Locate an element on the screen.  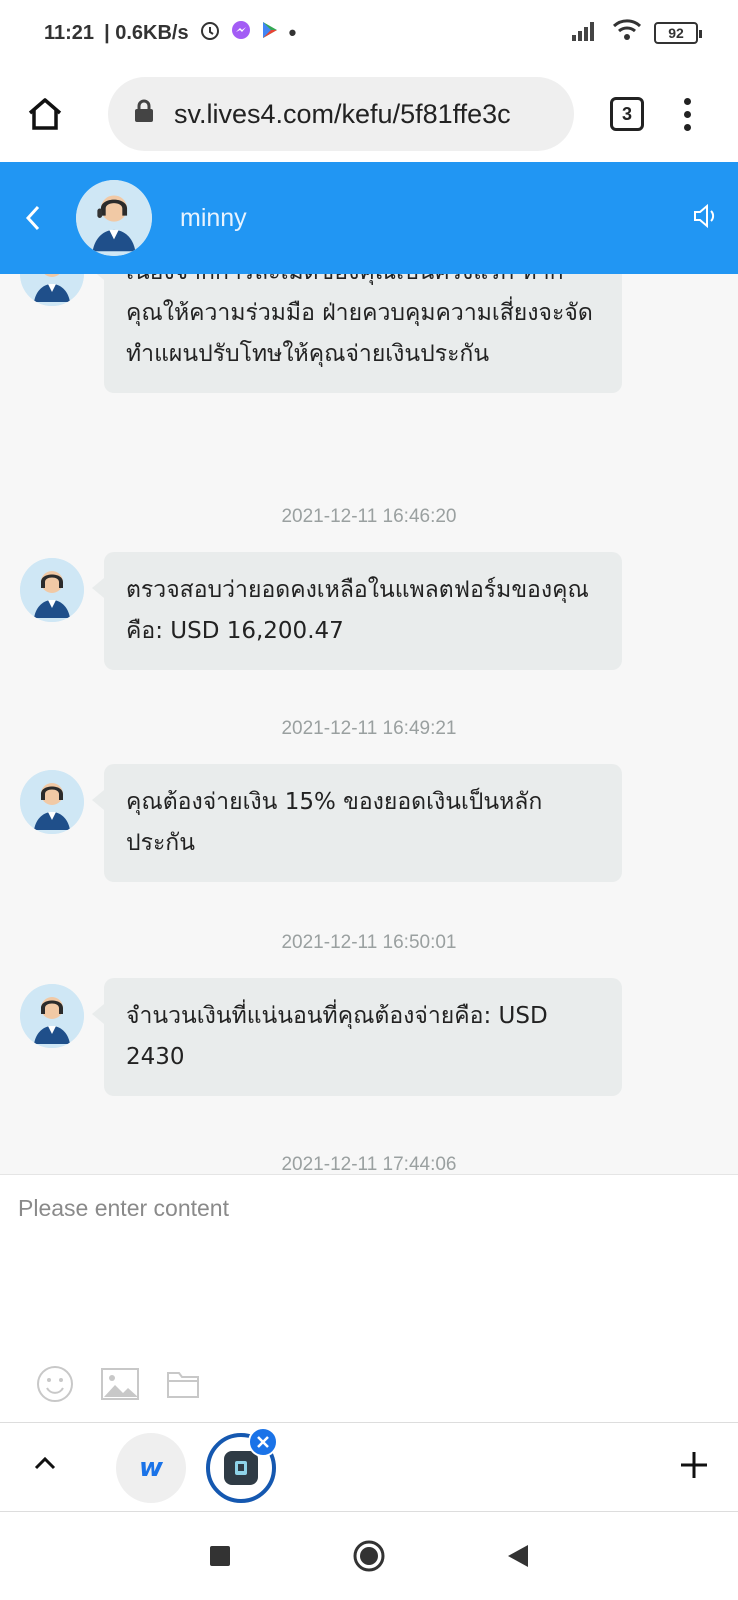
emoji-icon is located at coordinates (55, 1384).